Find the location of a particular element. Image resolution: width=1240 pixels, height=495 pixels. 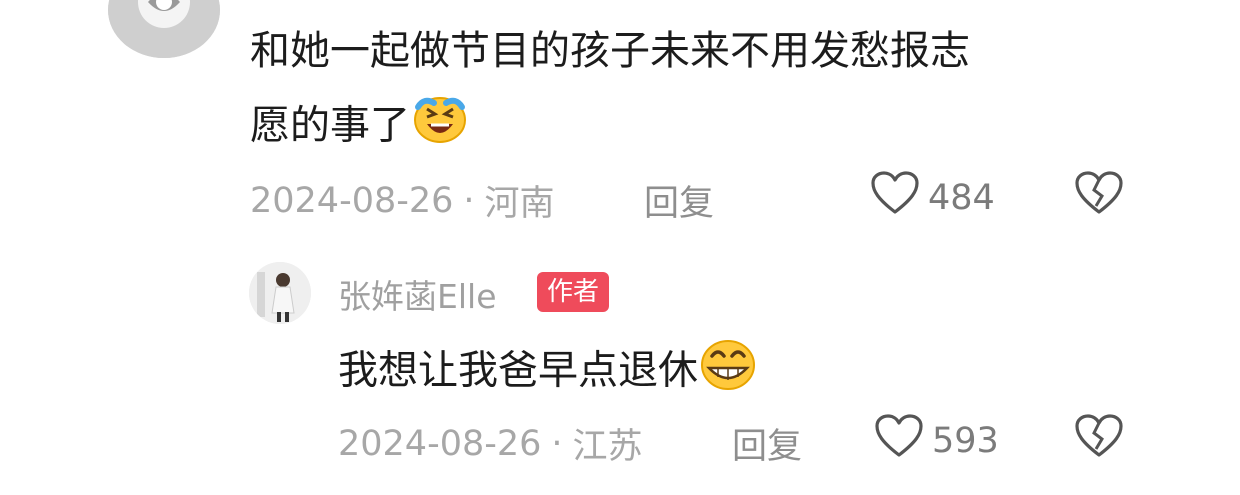

comment-meta: 2024-08-26 · 河南 is located at coordinates (402, 200).